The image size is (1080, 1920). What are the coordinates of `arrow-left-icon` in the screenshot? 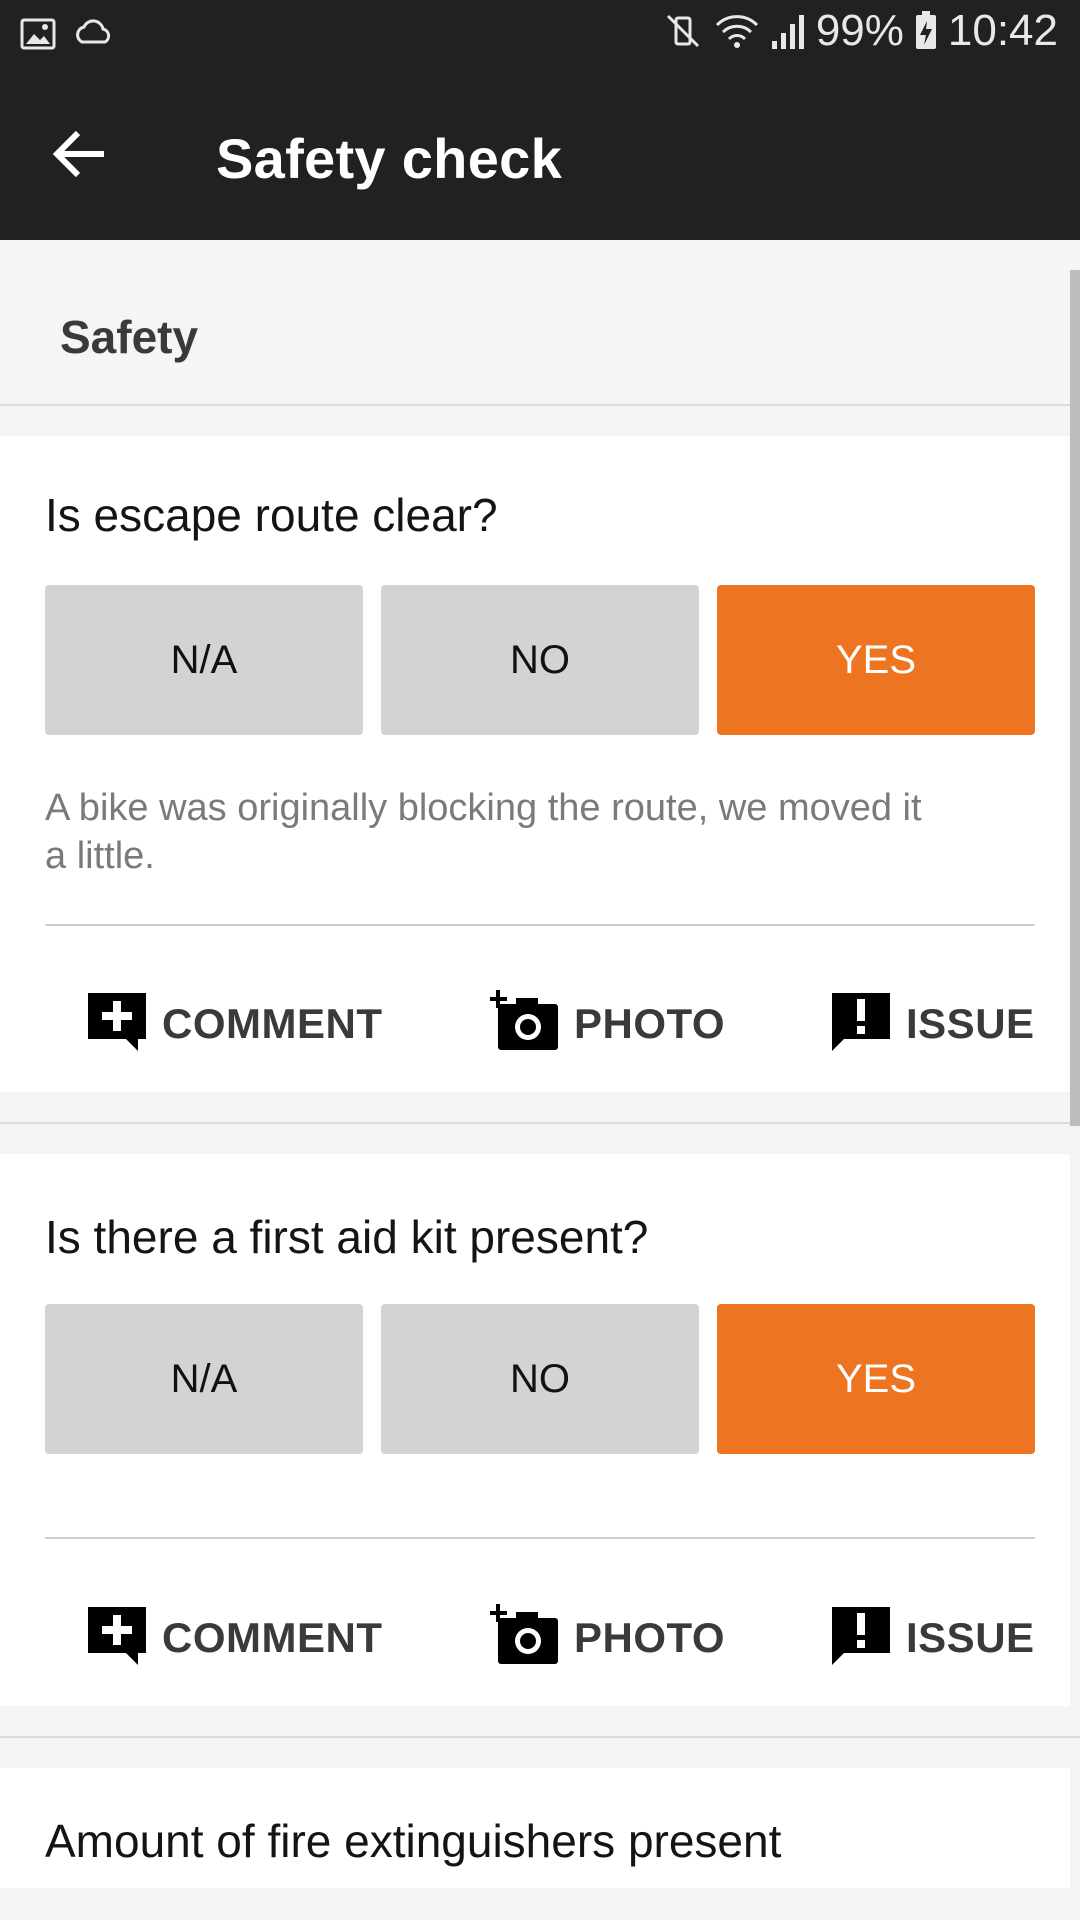 It's located at (80, 156).